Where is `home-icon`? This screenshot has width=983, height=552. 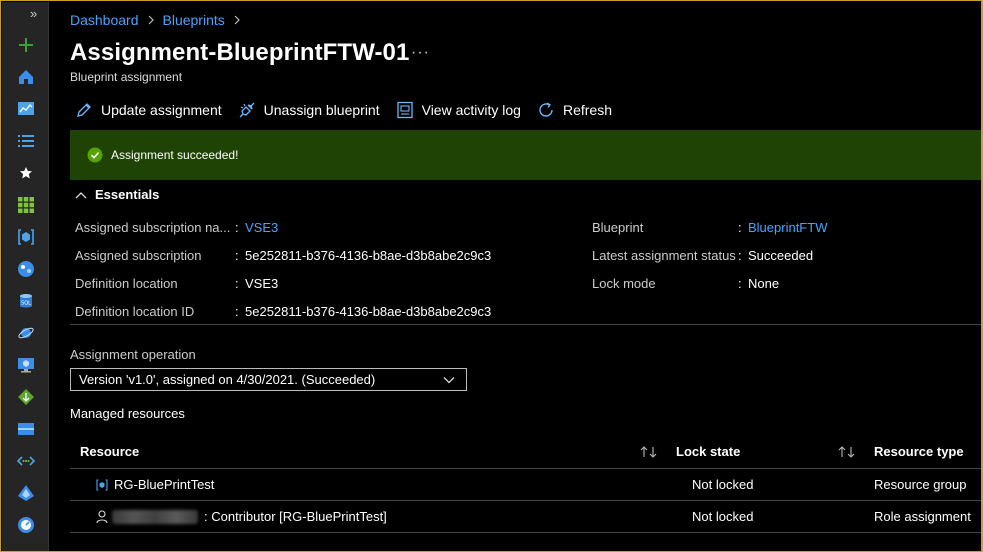
home-icon is located at coordinates (26, 77).